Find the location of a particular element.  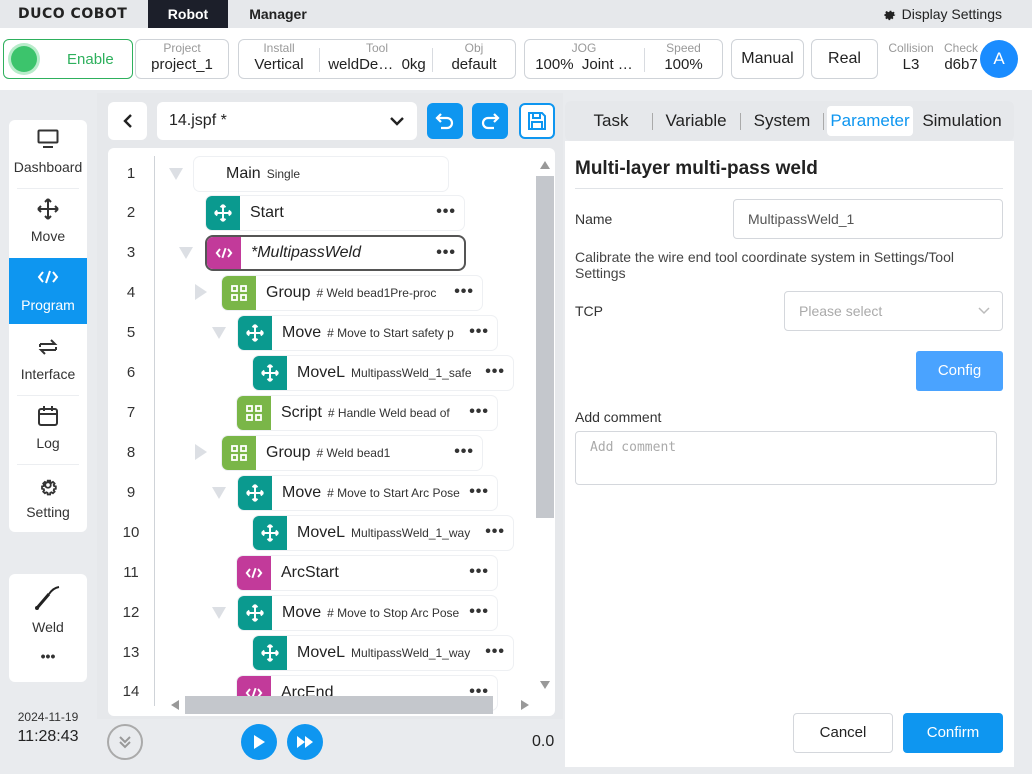

play-button is located at coordinates (259, 742).